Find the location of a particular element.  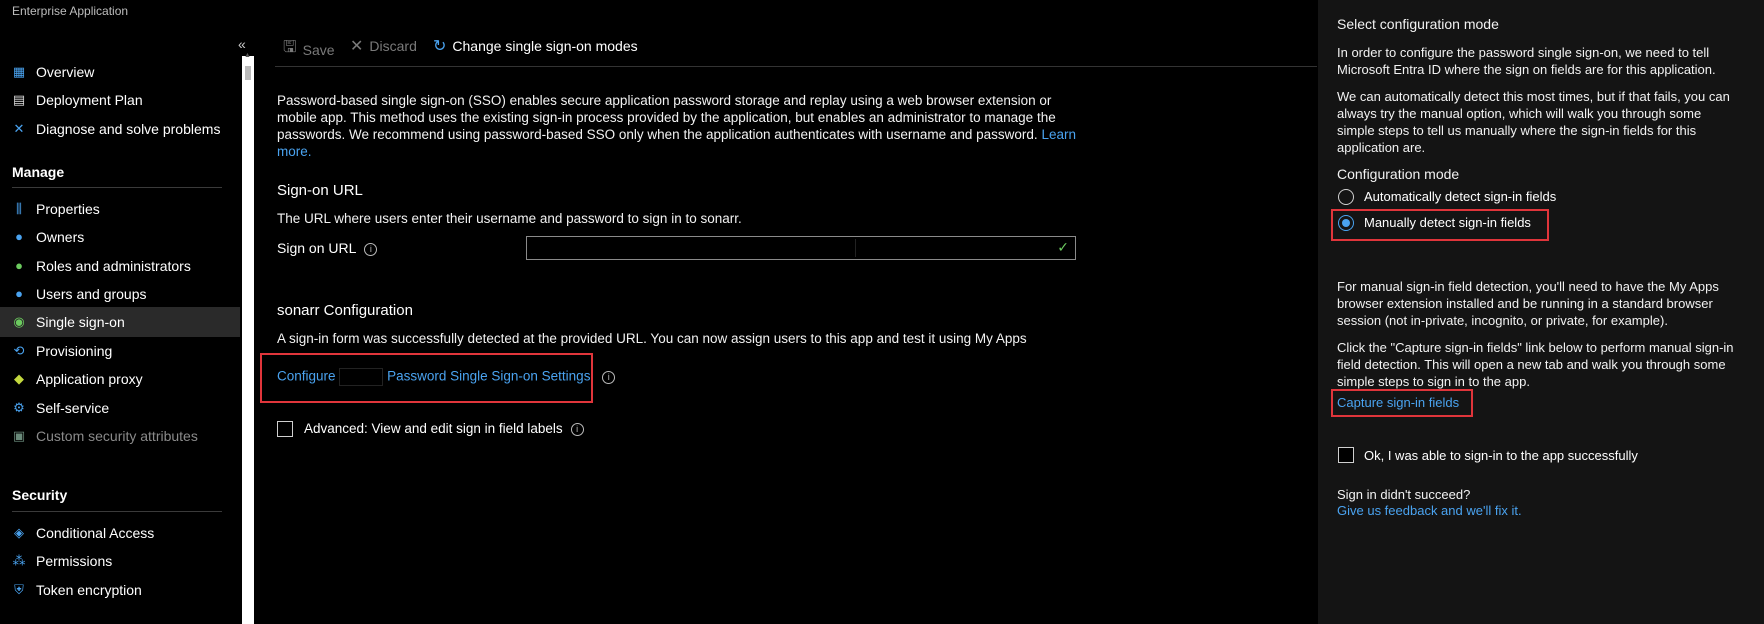

tag-icon: ▣ is located at coordinates (19, 435).